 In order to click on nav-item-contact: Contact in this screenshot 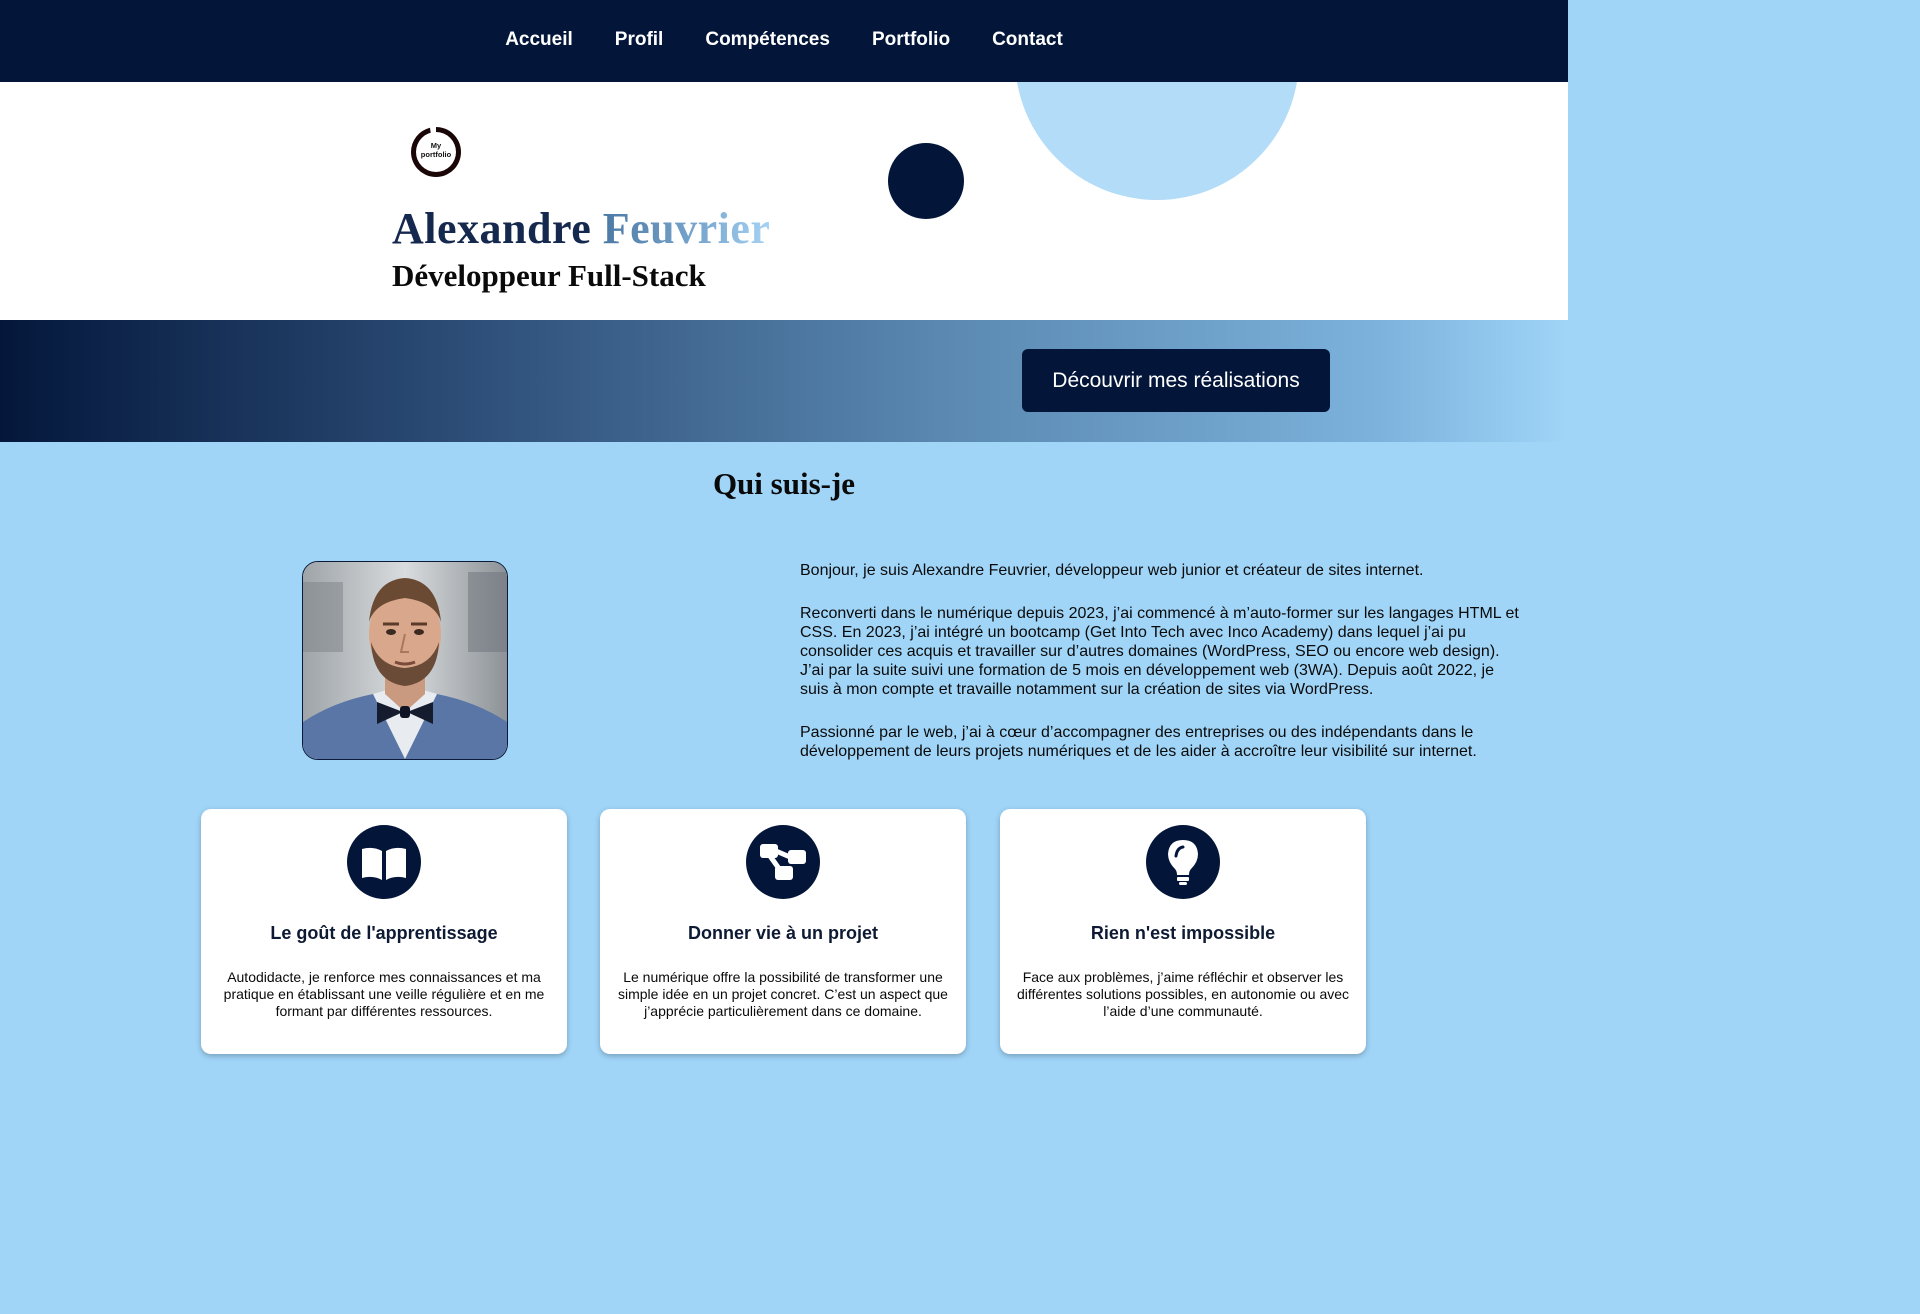, I will do `click(1027, 40)`.